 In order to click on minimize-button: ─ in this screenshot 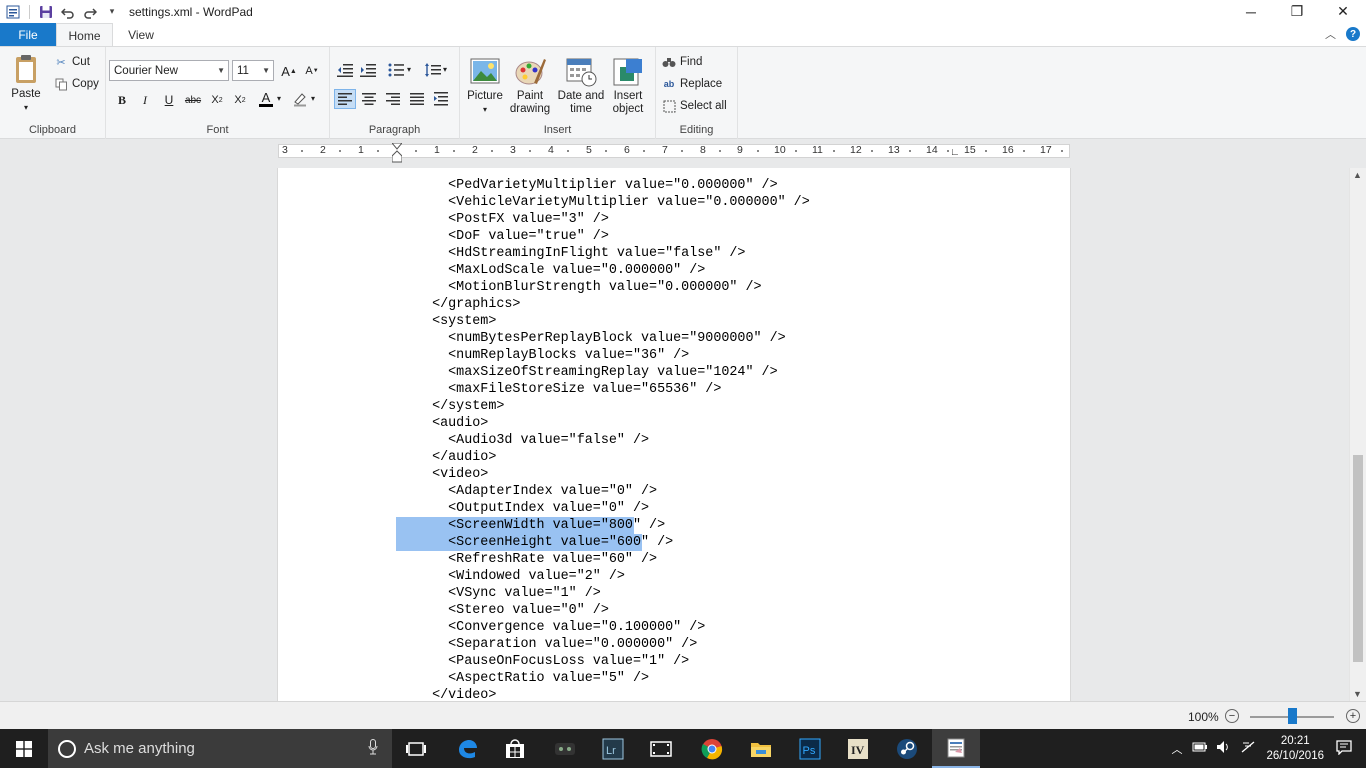, I will do `click(1251, 11)`.